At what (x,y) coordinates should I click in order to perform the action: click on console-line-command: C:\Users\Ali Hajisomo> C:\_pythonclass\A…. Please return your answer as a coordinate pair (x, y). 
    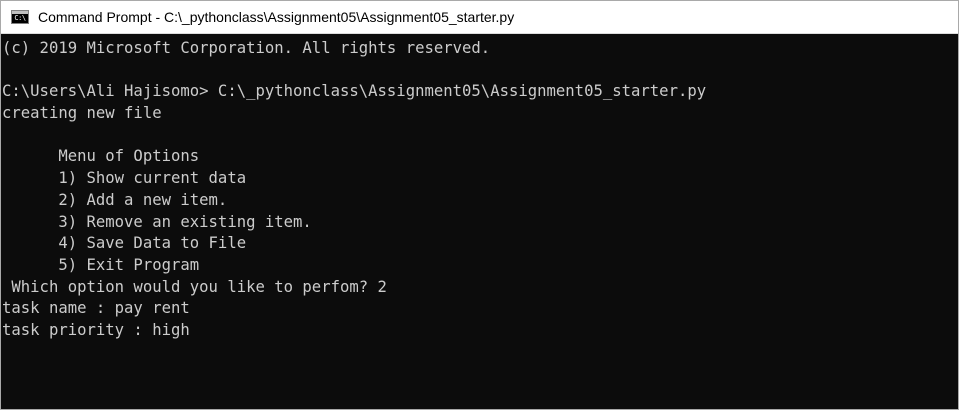
    Looking at the image, I should click on (354, 91).